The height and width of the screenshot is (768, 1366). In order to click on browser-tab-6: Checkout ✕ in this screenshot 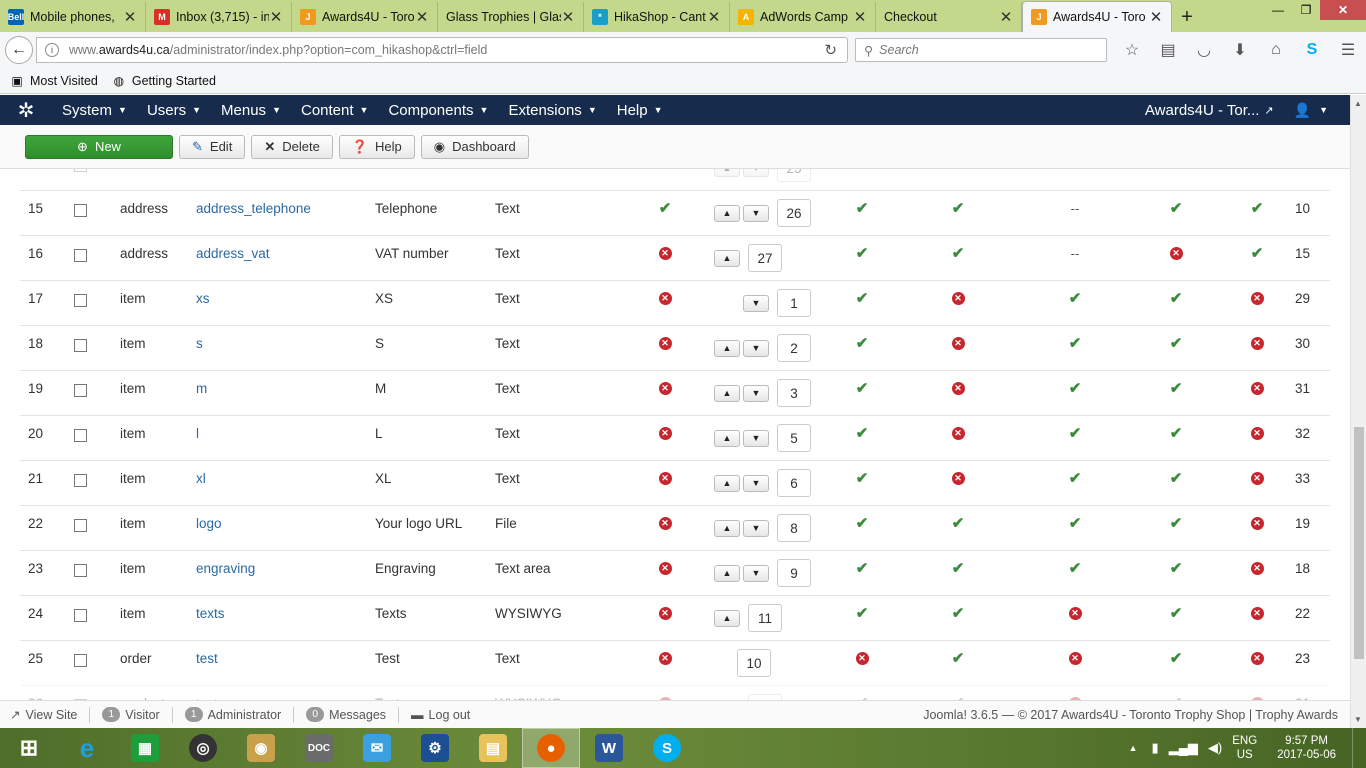, I will do `click(949, 17)`.